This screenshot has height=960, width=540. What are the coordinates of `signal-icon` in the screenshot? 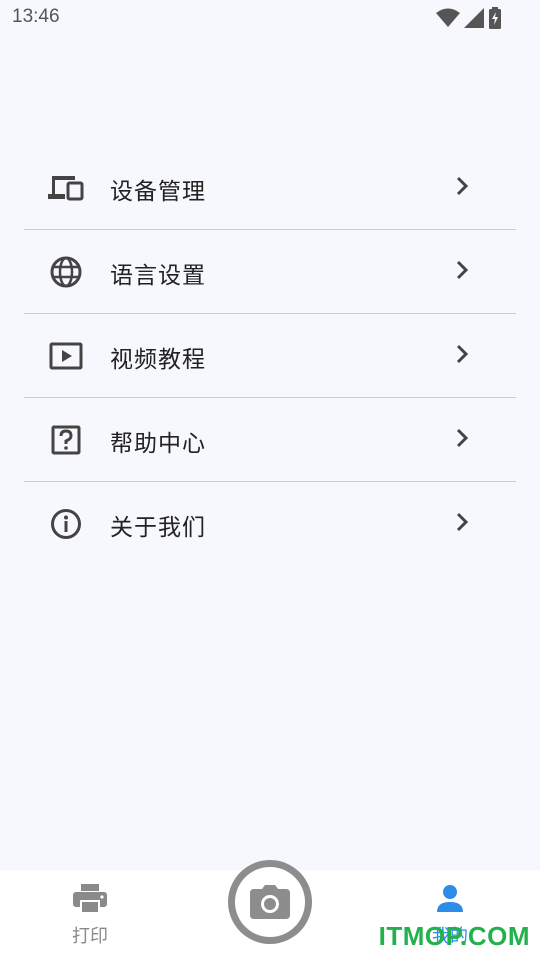 It's located at (474, 18).